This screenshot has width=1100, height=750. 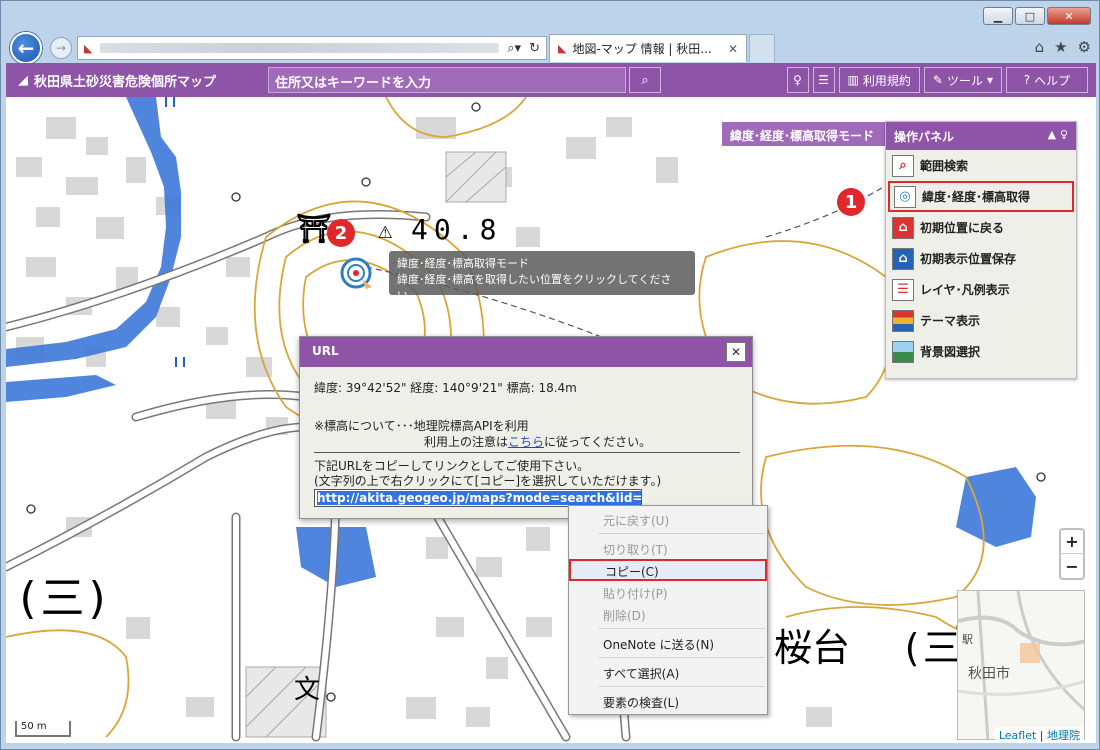 What do you see at coordinates (903, 227) in the screenshot?
I see `home-red-icon: ⌂` at bounding box center [903, 227].